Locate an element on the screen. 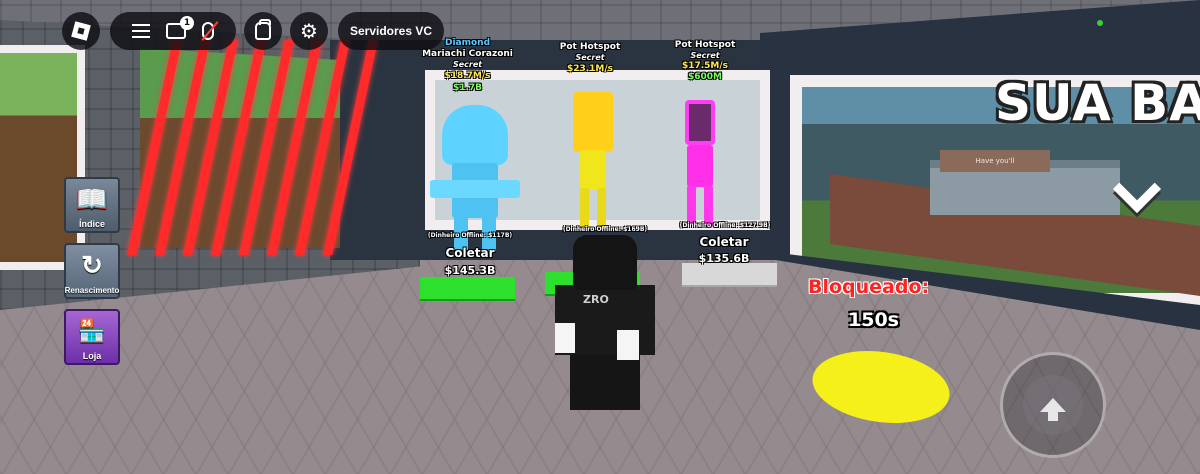 The height and width of the screenshot is (474, 1200). left-window is located at coordinates (42, 157).